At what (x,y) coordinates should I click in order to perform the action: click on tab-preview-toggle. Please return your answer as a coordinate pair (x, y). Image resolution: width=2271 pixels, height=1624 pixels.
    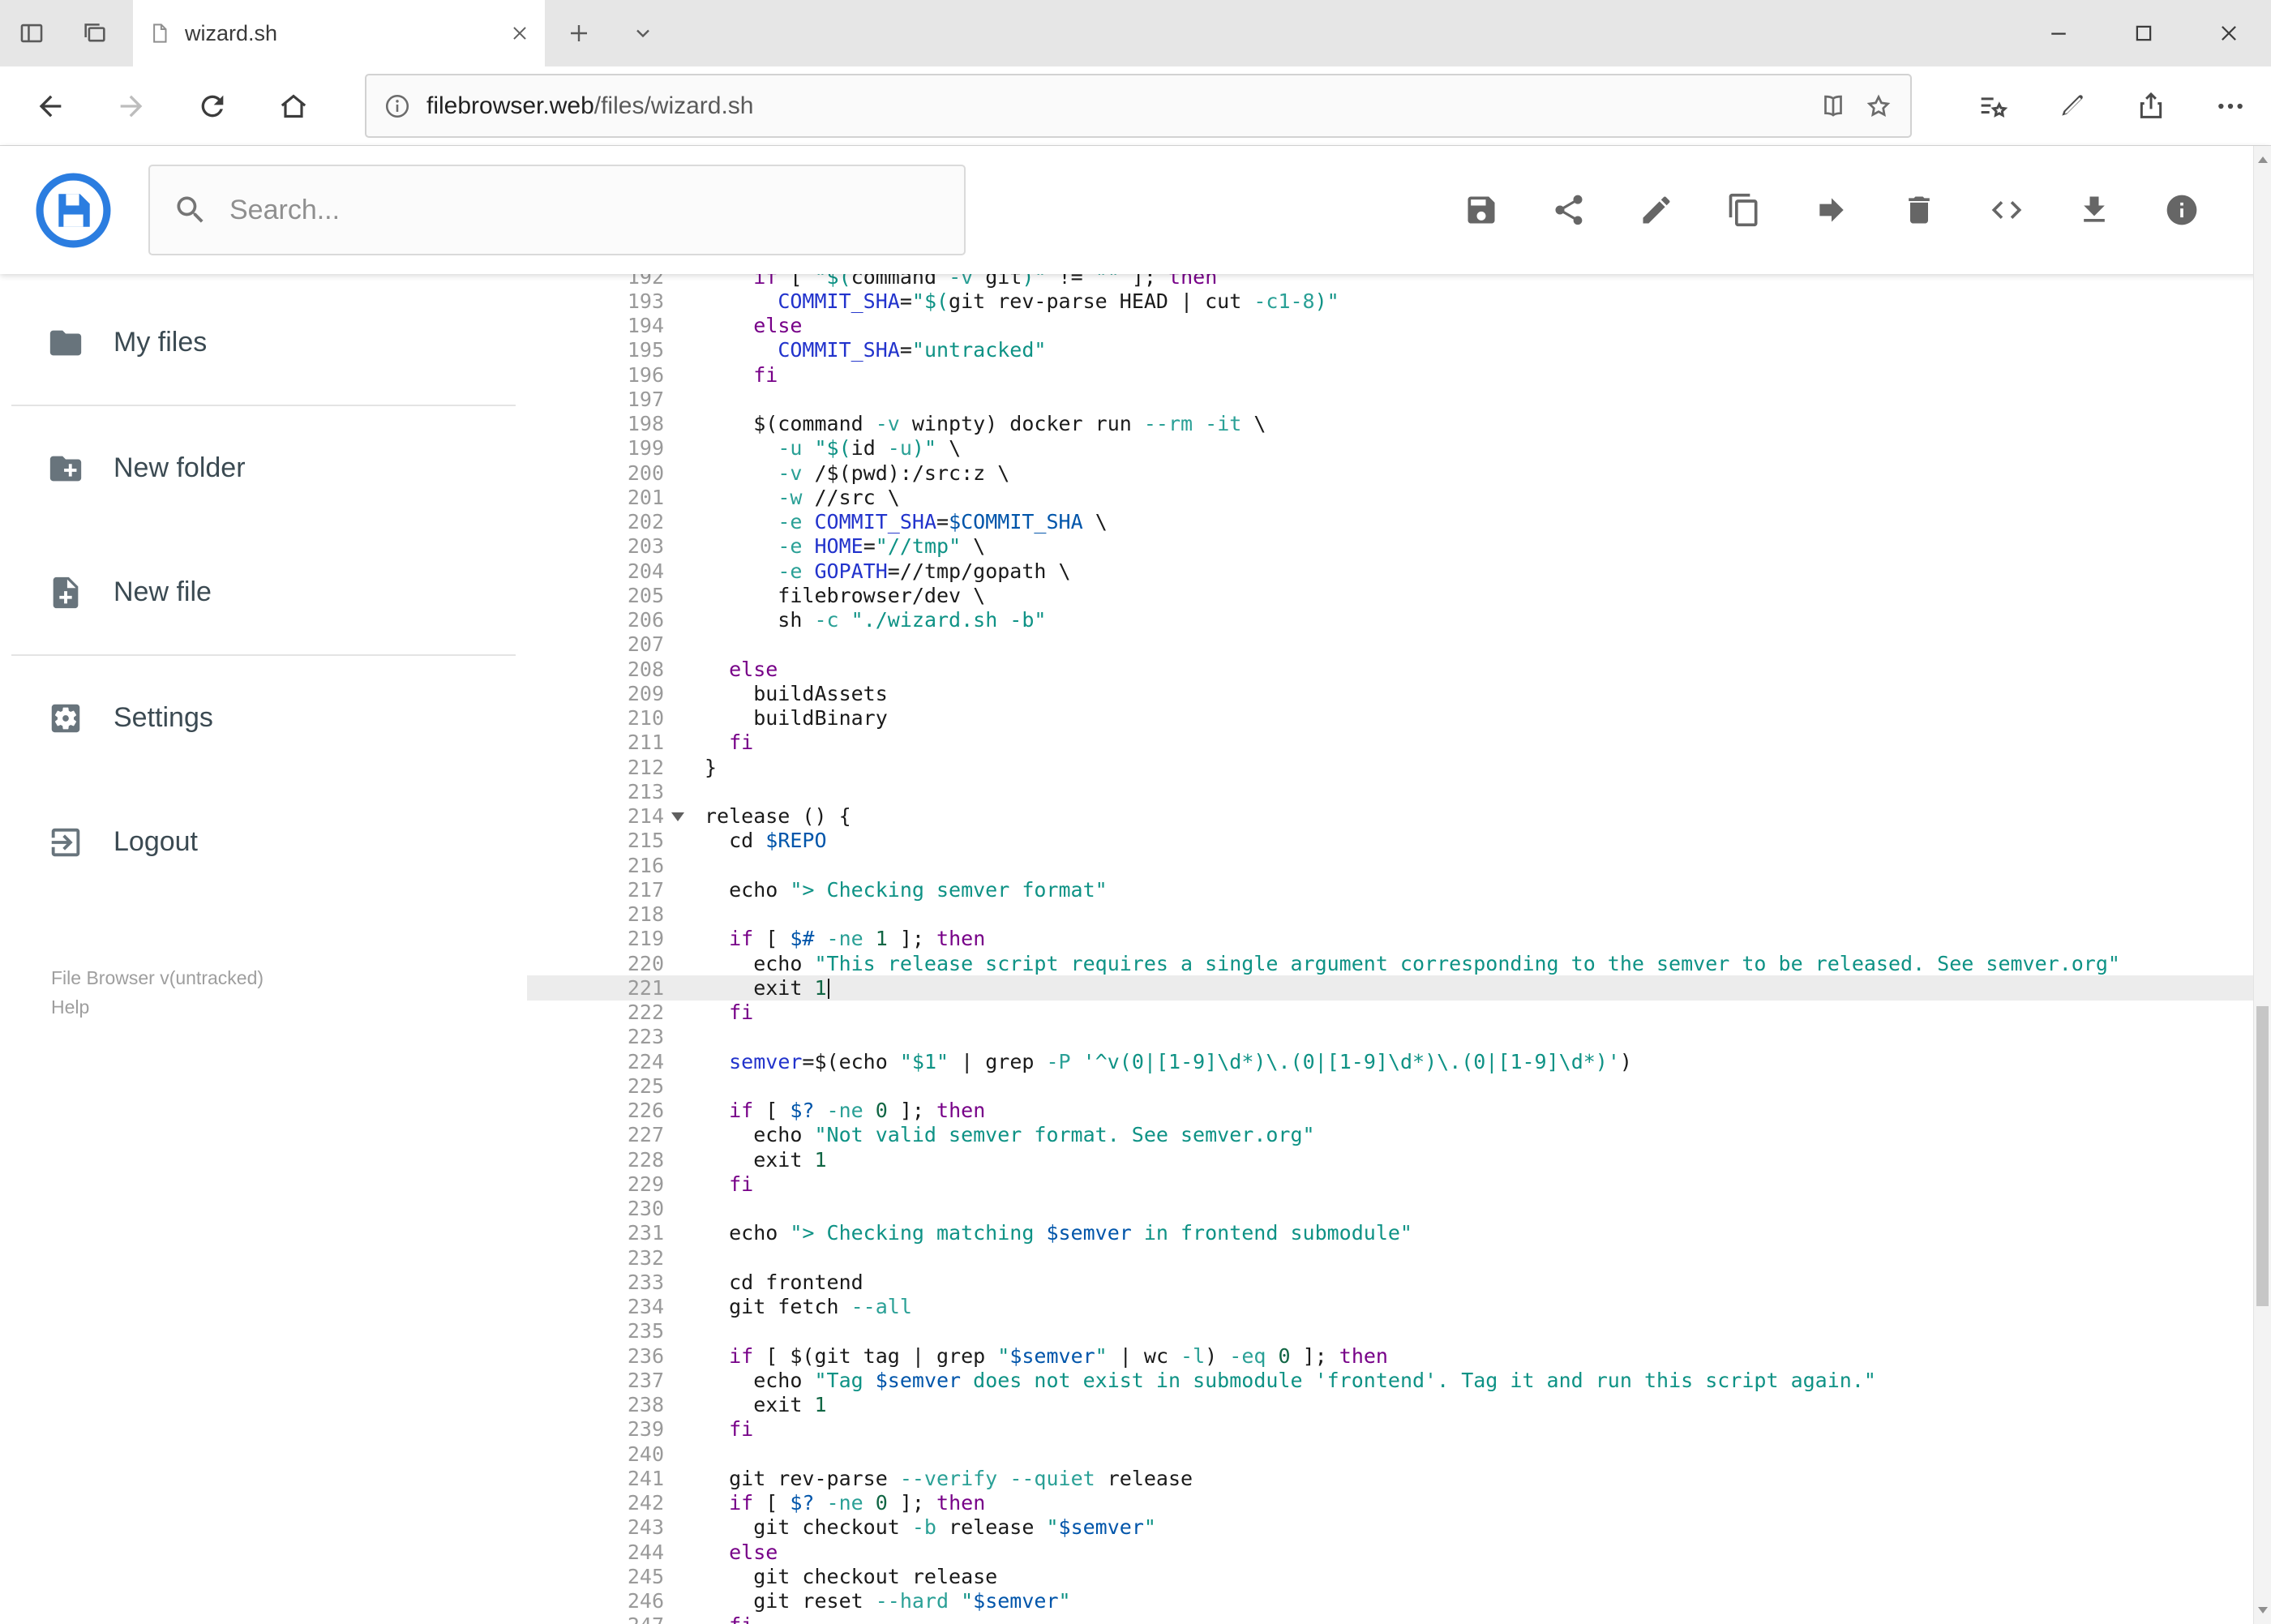
    Looking at the image, I should click on (643, 33).